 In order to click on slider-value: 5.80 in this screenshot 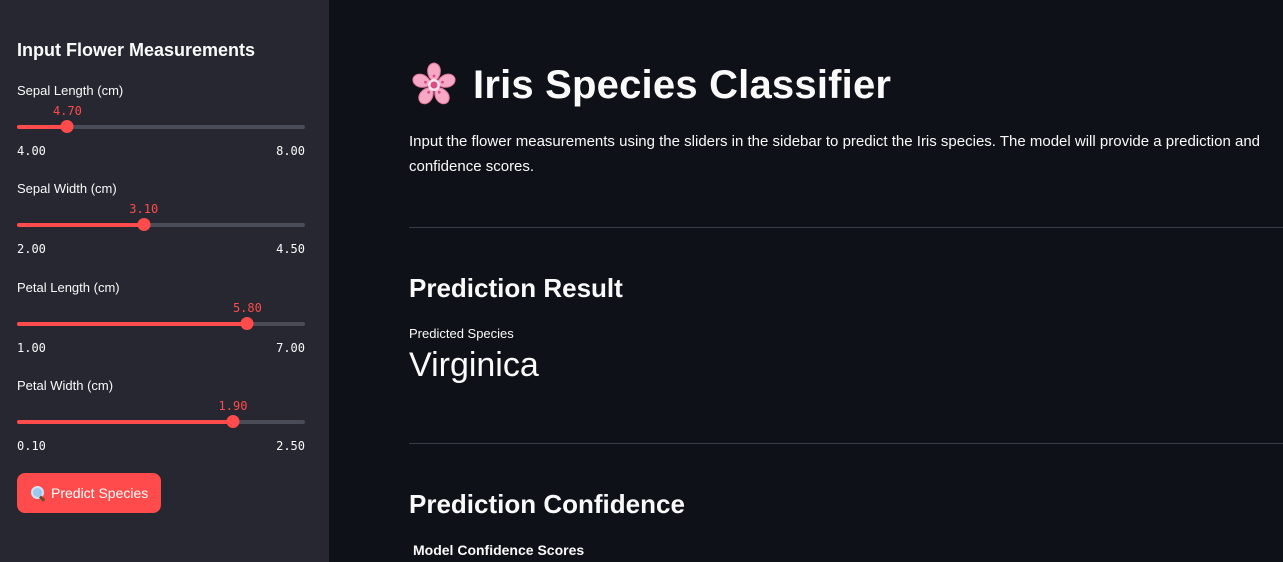, I will do `click(247, 308)`.